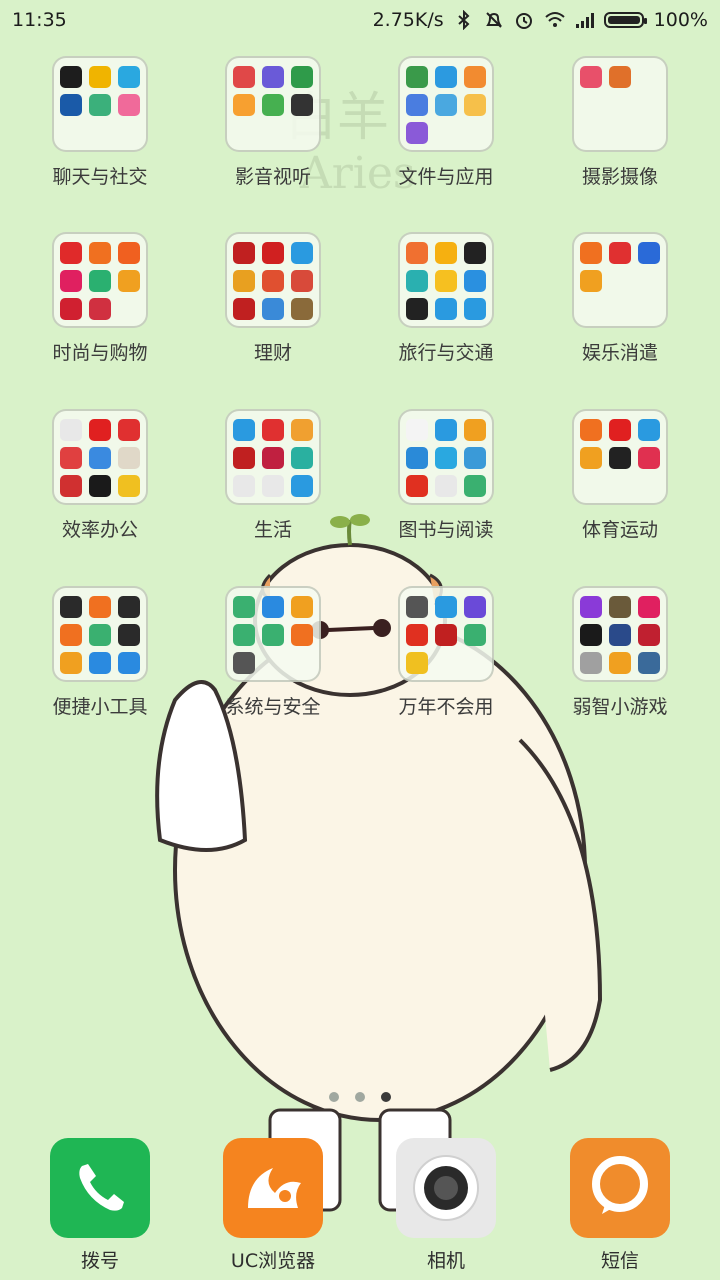 The width and height of the screenshot is (720, 1280). I want to click on page-dot, so click(360, 1097).